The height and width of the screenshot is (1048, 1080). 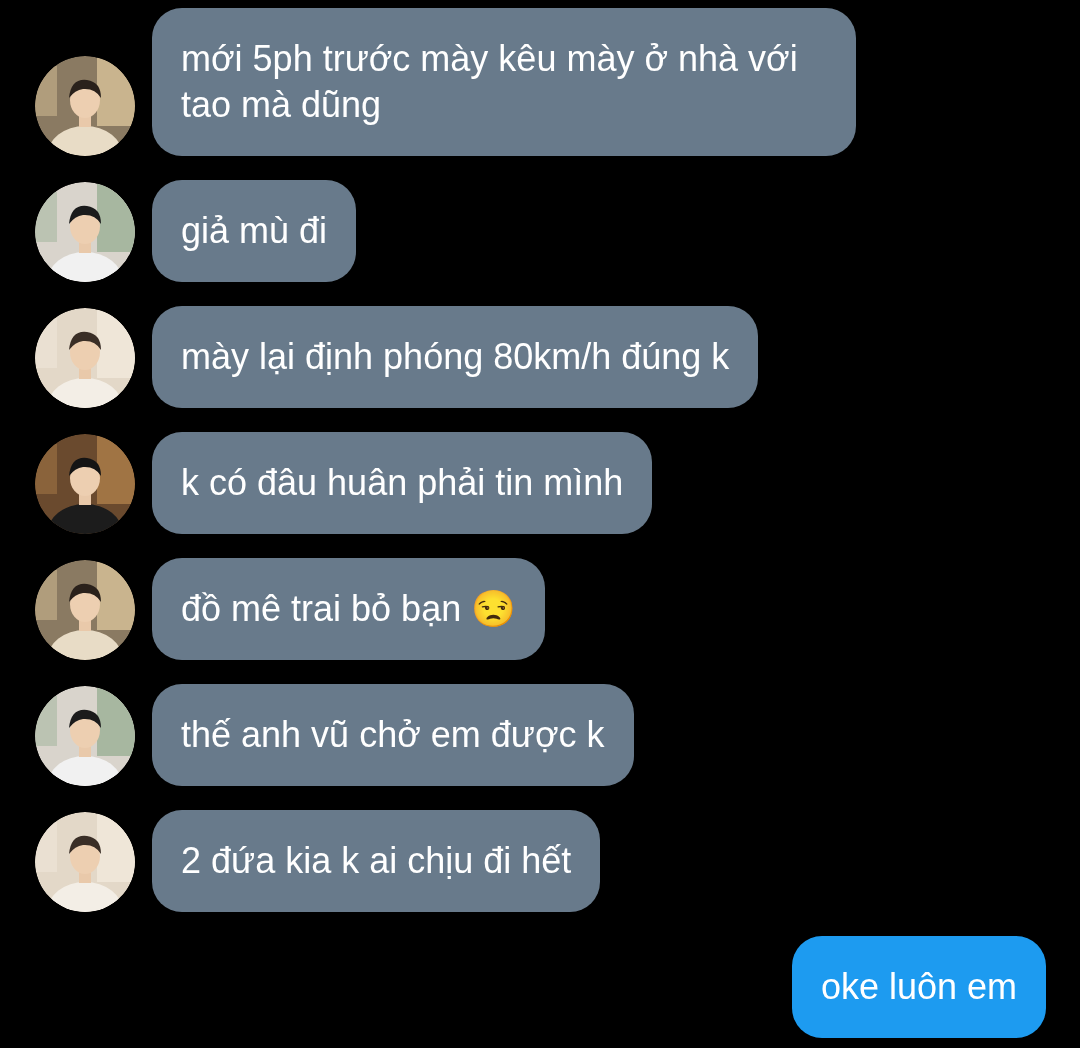 I want to click on message-bubble: mới 5ph trước mày kêu mày ở nhà với tao mà dũng, so click(x=504, y=82).